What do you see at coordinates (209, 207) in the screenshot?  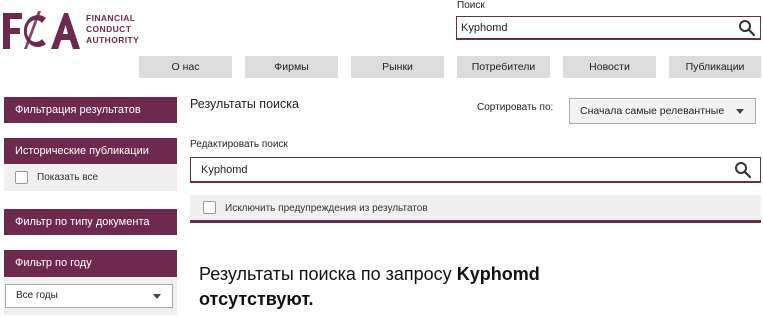 I see `exclude-warnings-checkbox` at bounding box center [209, 207].